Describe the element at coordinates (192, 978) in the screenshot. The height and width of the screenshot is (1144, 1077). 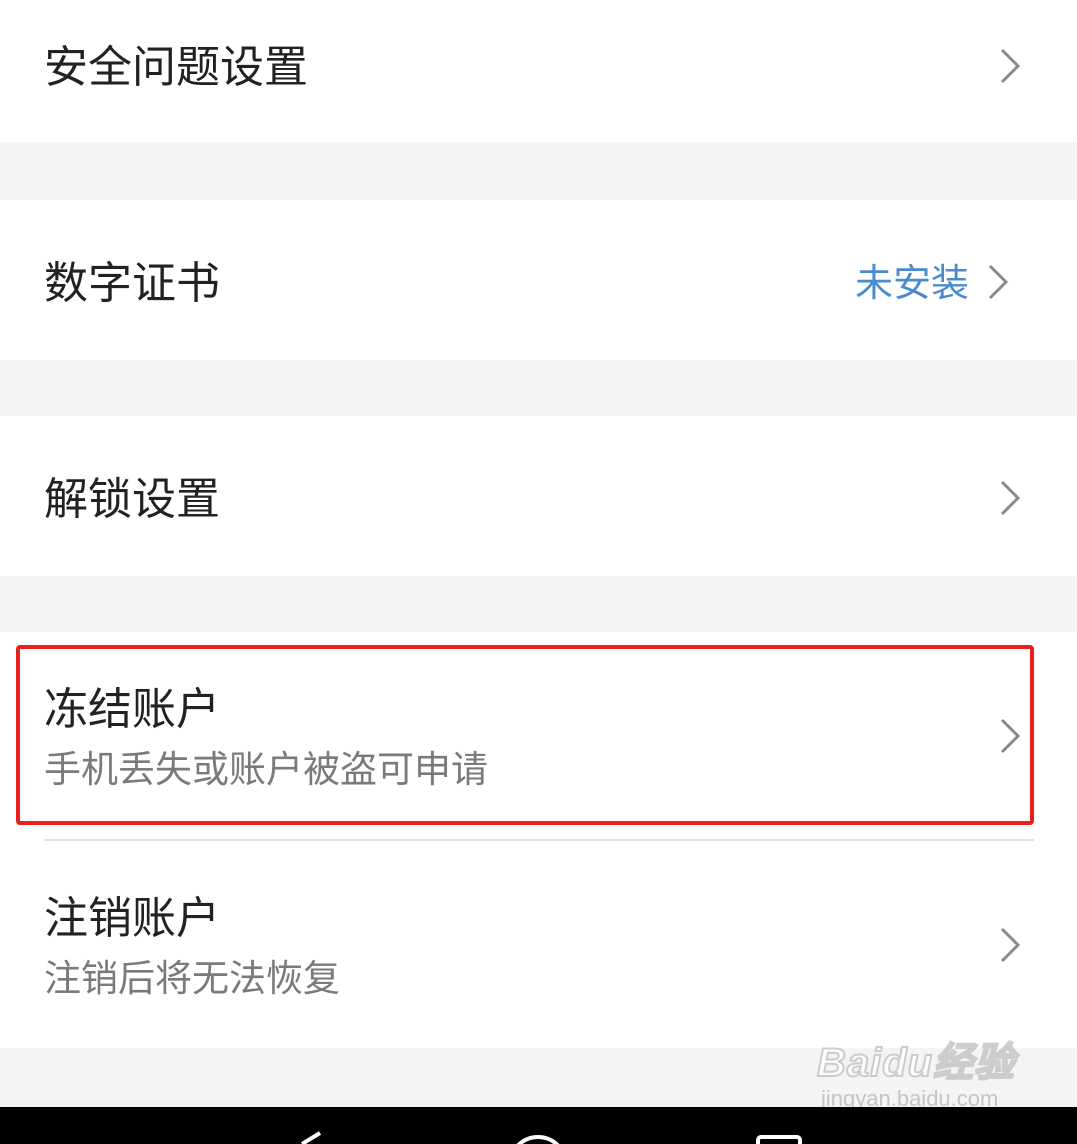
I see `row-subtitle: 注销后将无法恢复` at that location.